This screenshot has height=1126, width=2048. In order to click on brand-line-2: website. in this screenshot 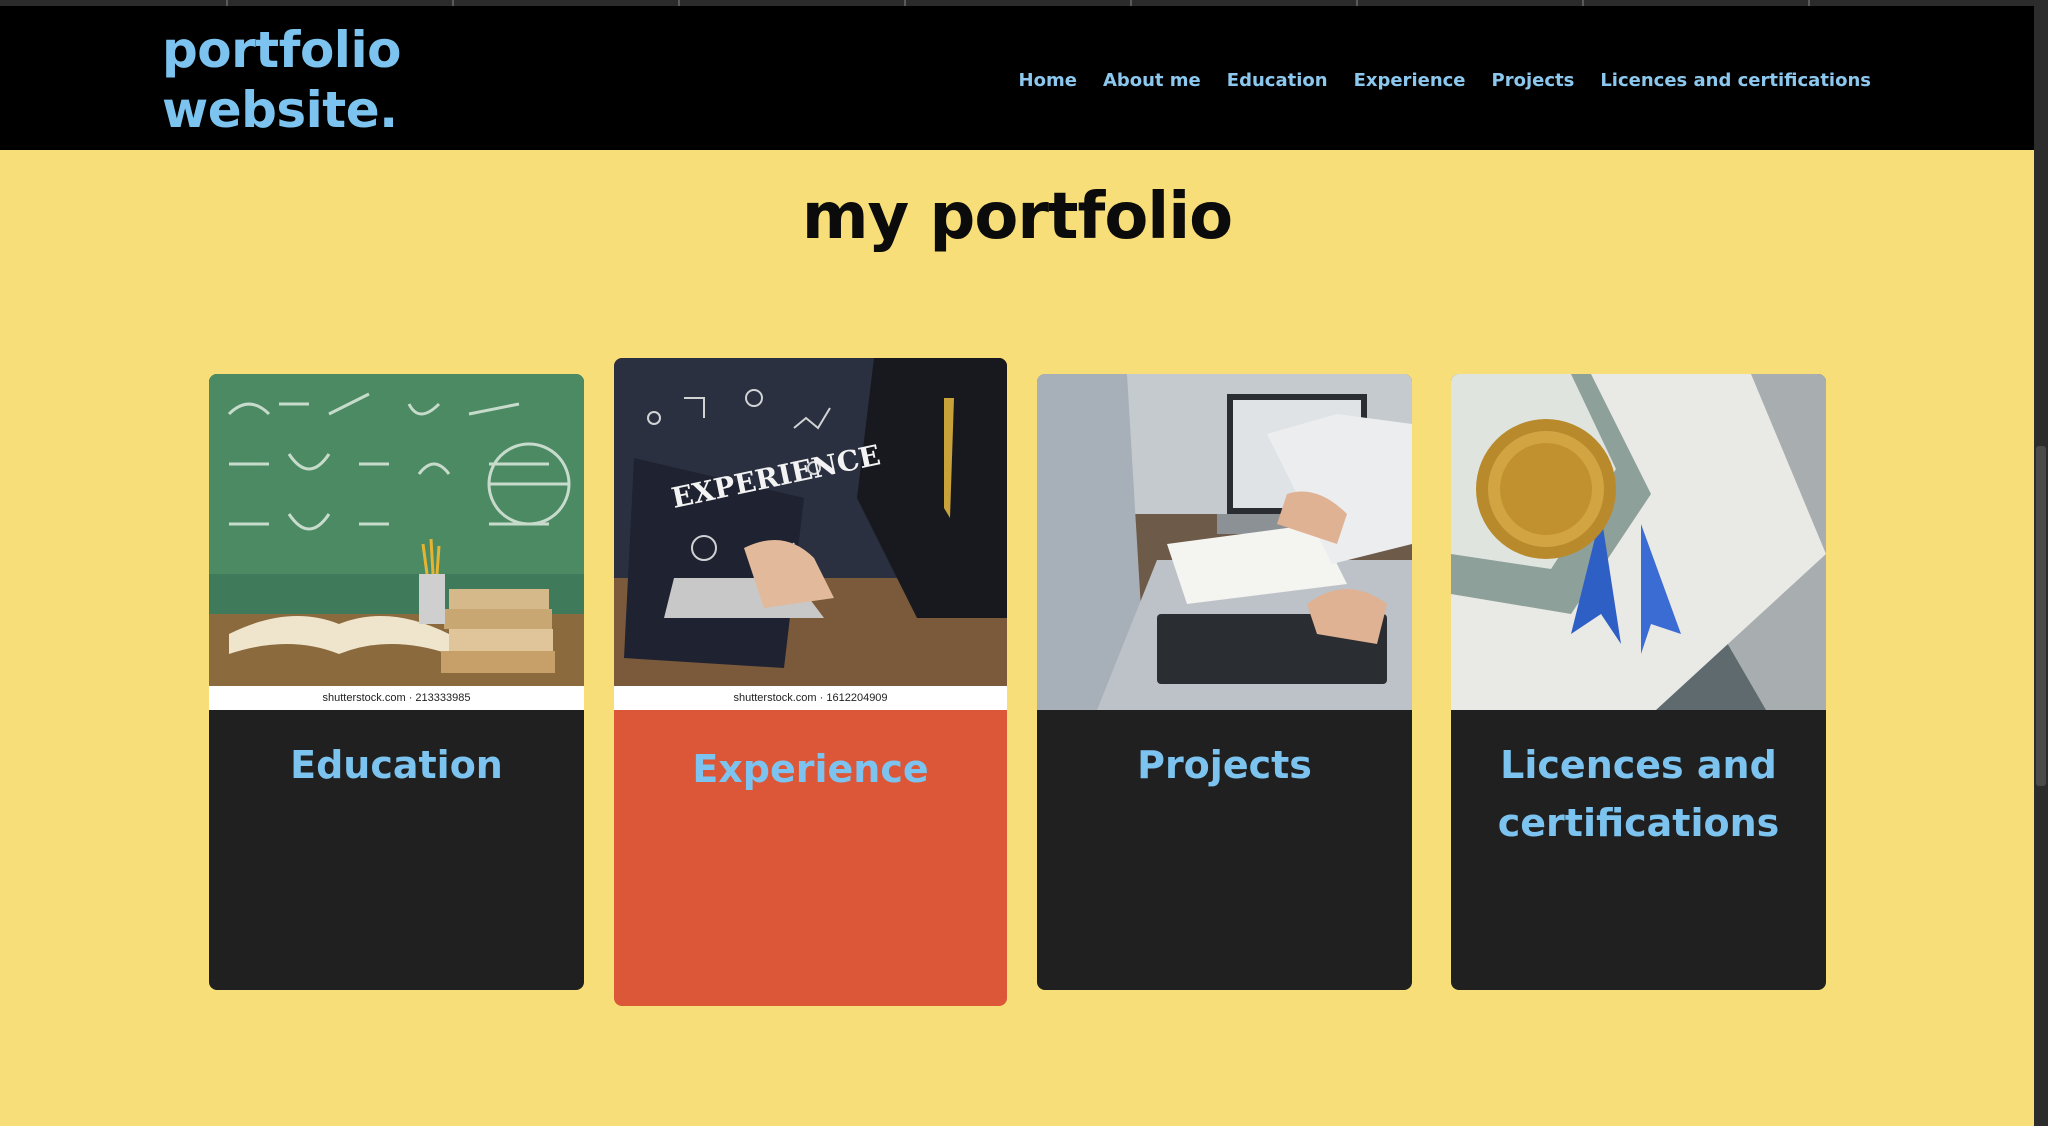, I will do `click(280, 110)`.